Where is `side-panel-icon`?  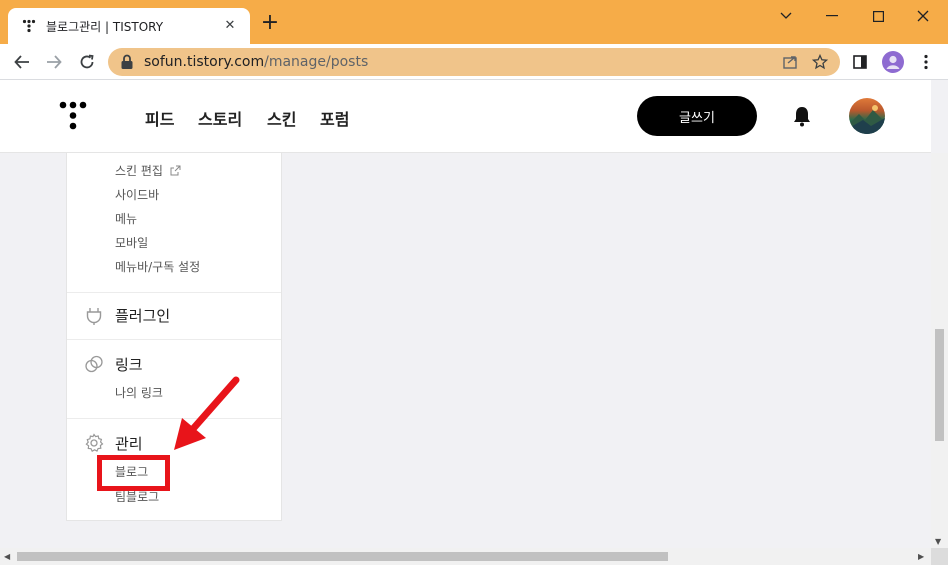
side-panel-icon is located at coordinates (860, 62).